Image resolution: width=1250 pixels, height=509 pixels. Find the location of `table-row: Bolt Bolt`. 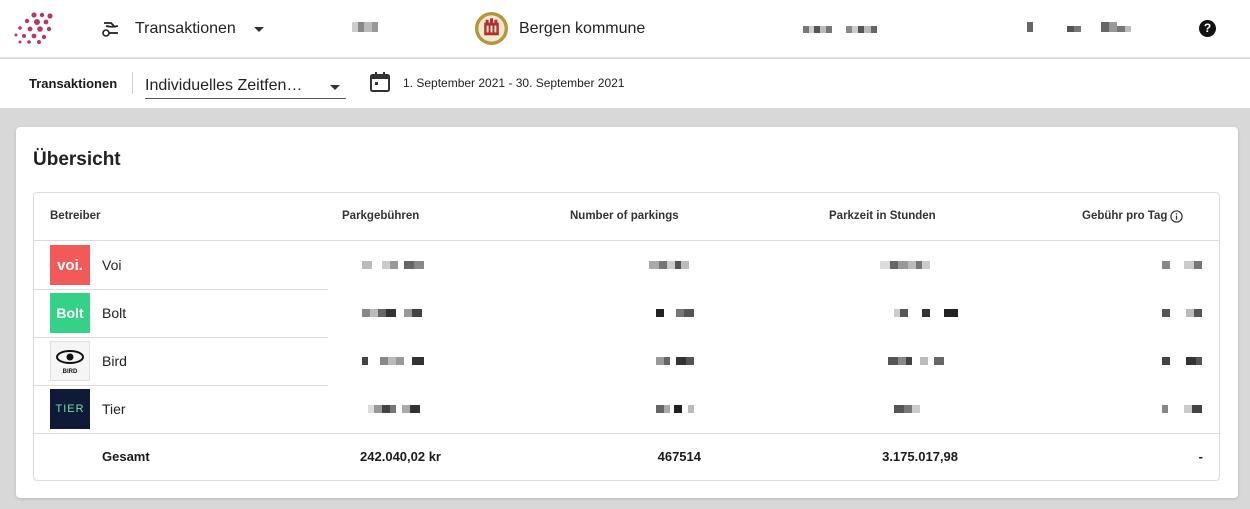

table-row: Bolt Bolt is located at coordinates (626, 313).